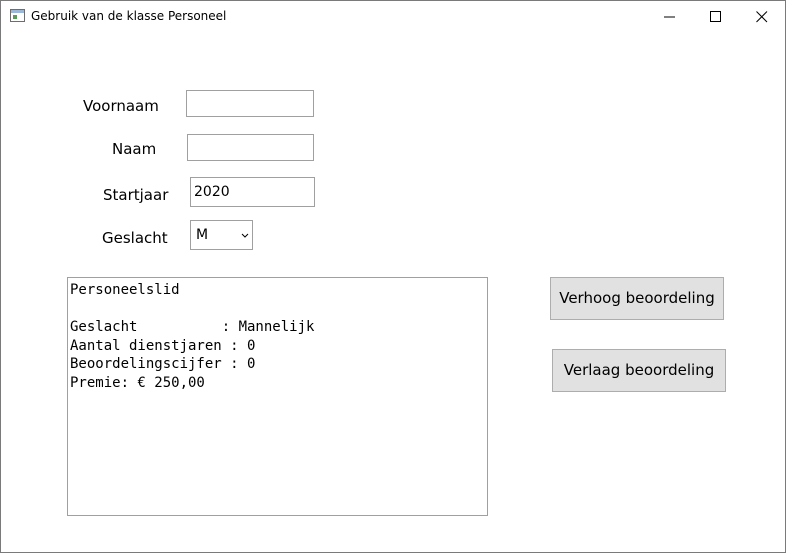 Image resolution: width=786 pixels, height=553 pixels. Describe the element at coordinates (639, 370) in the screenshot. I see `verlaag-beoordeling-button: Verlaag beoordeling` at that location.